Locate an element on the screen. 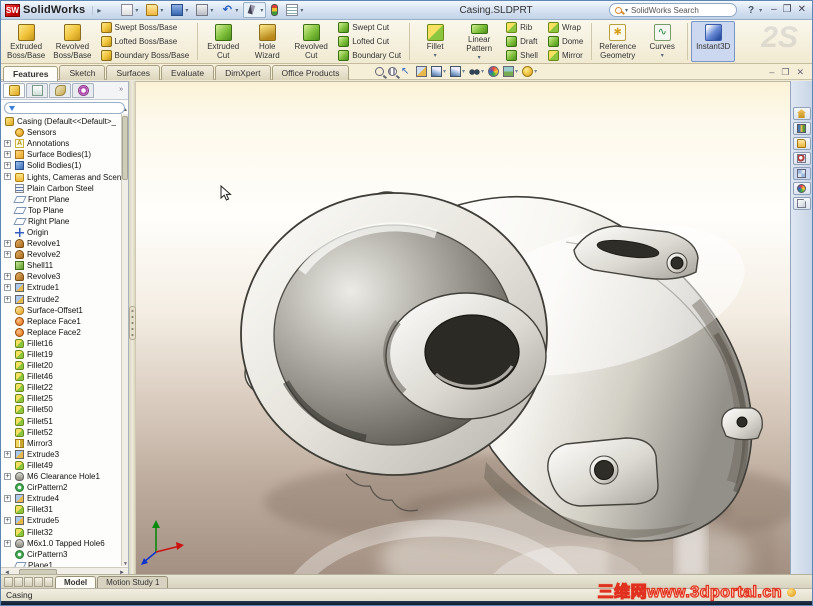  tree-item: + Plane1 is located at coordinates (65, 563).